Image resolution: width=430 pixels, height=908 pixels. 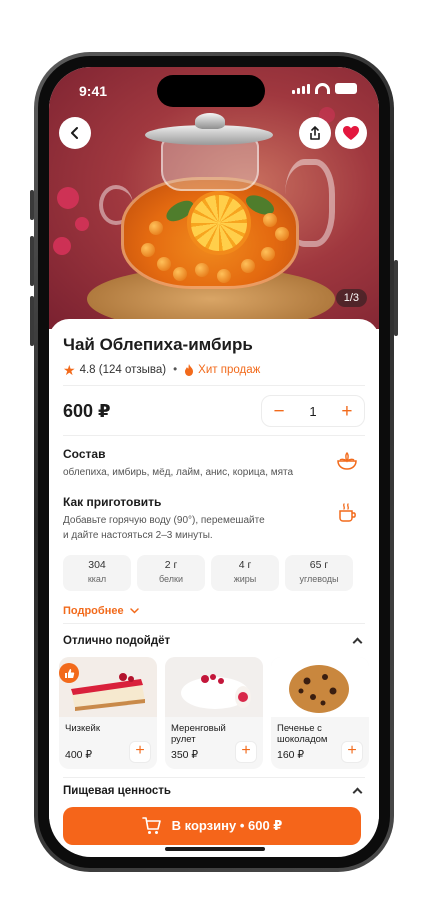 I want to click on status-time: 9:41, so click(x=93, y=91).